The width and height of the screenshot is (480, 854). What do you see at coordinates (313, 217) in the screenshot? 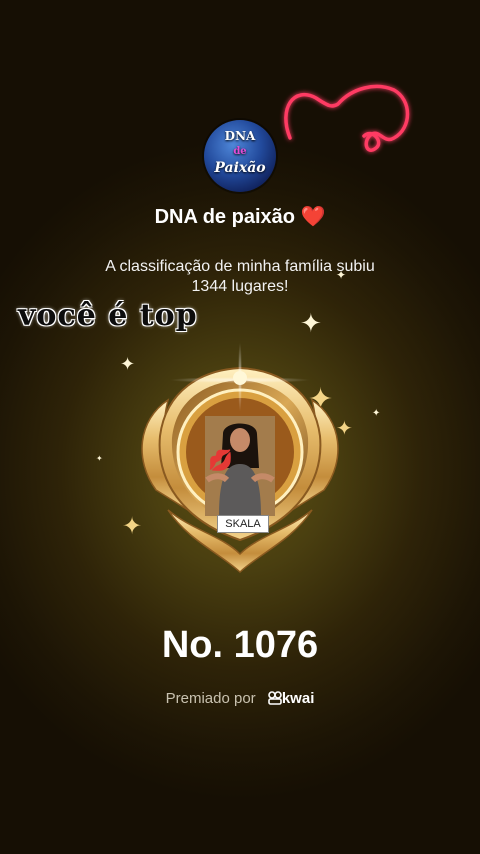
I see `heart-emoji-icon: ❤️` at bounding box center [313, 217].